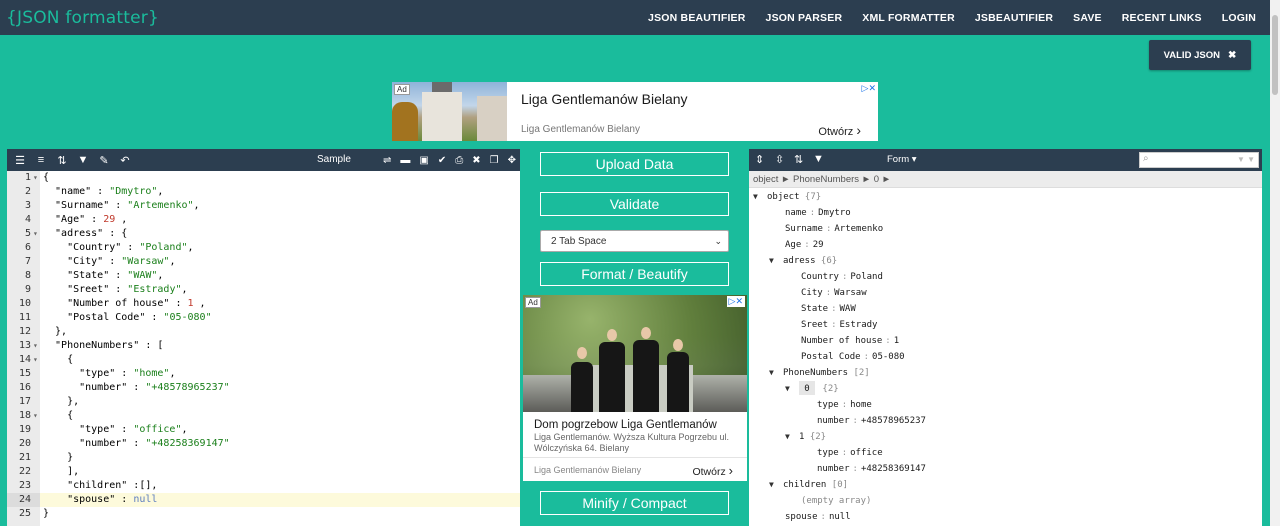 This screenshot has width=1280, height=526. I want to click on undo-icon: ↶, so click(125, 160).